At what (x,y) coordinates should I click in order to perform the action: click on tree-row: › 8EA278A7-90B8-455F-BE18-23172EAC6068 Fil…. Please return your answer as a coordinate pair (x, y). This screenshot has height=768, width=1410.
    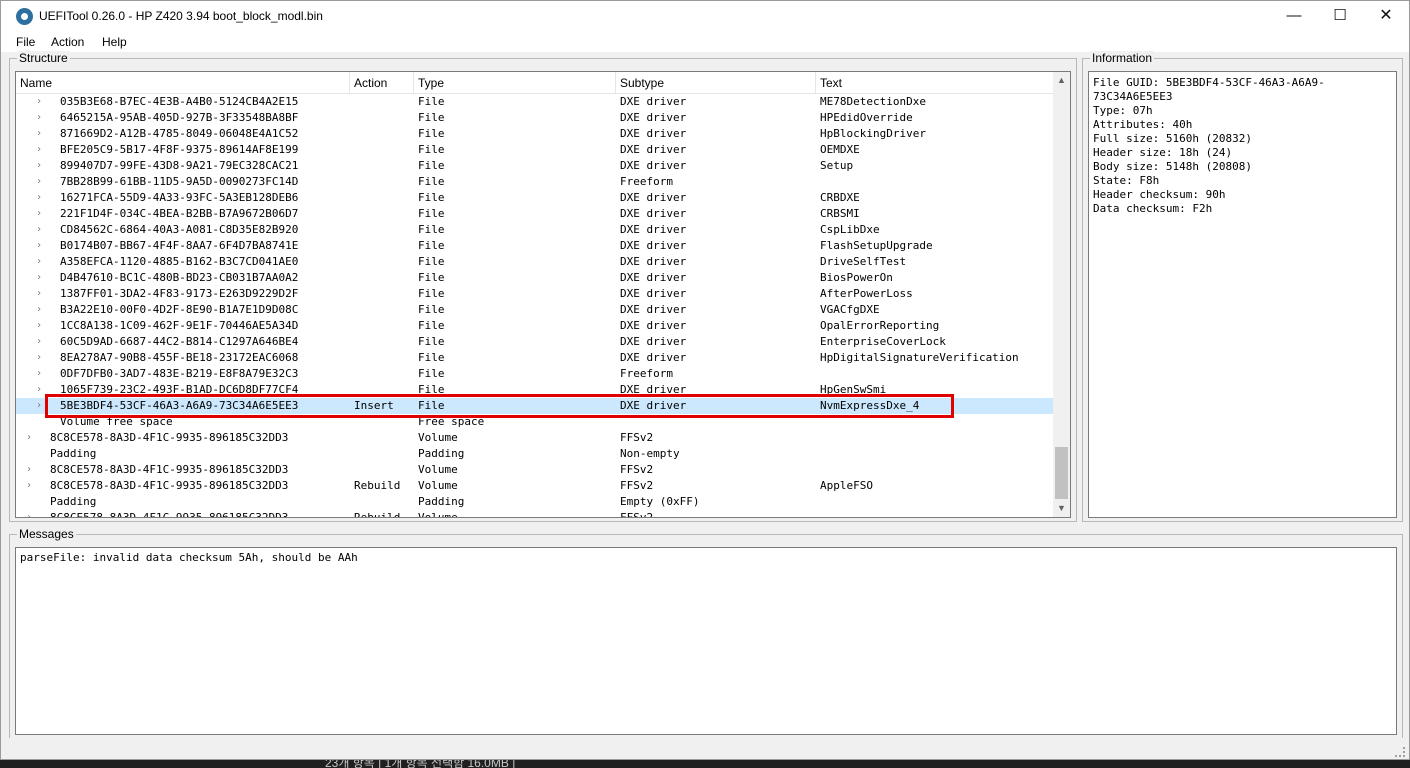
    Looking at the image, I should click on (535, 358).